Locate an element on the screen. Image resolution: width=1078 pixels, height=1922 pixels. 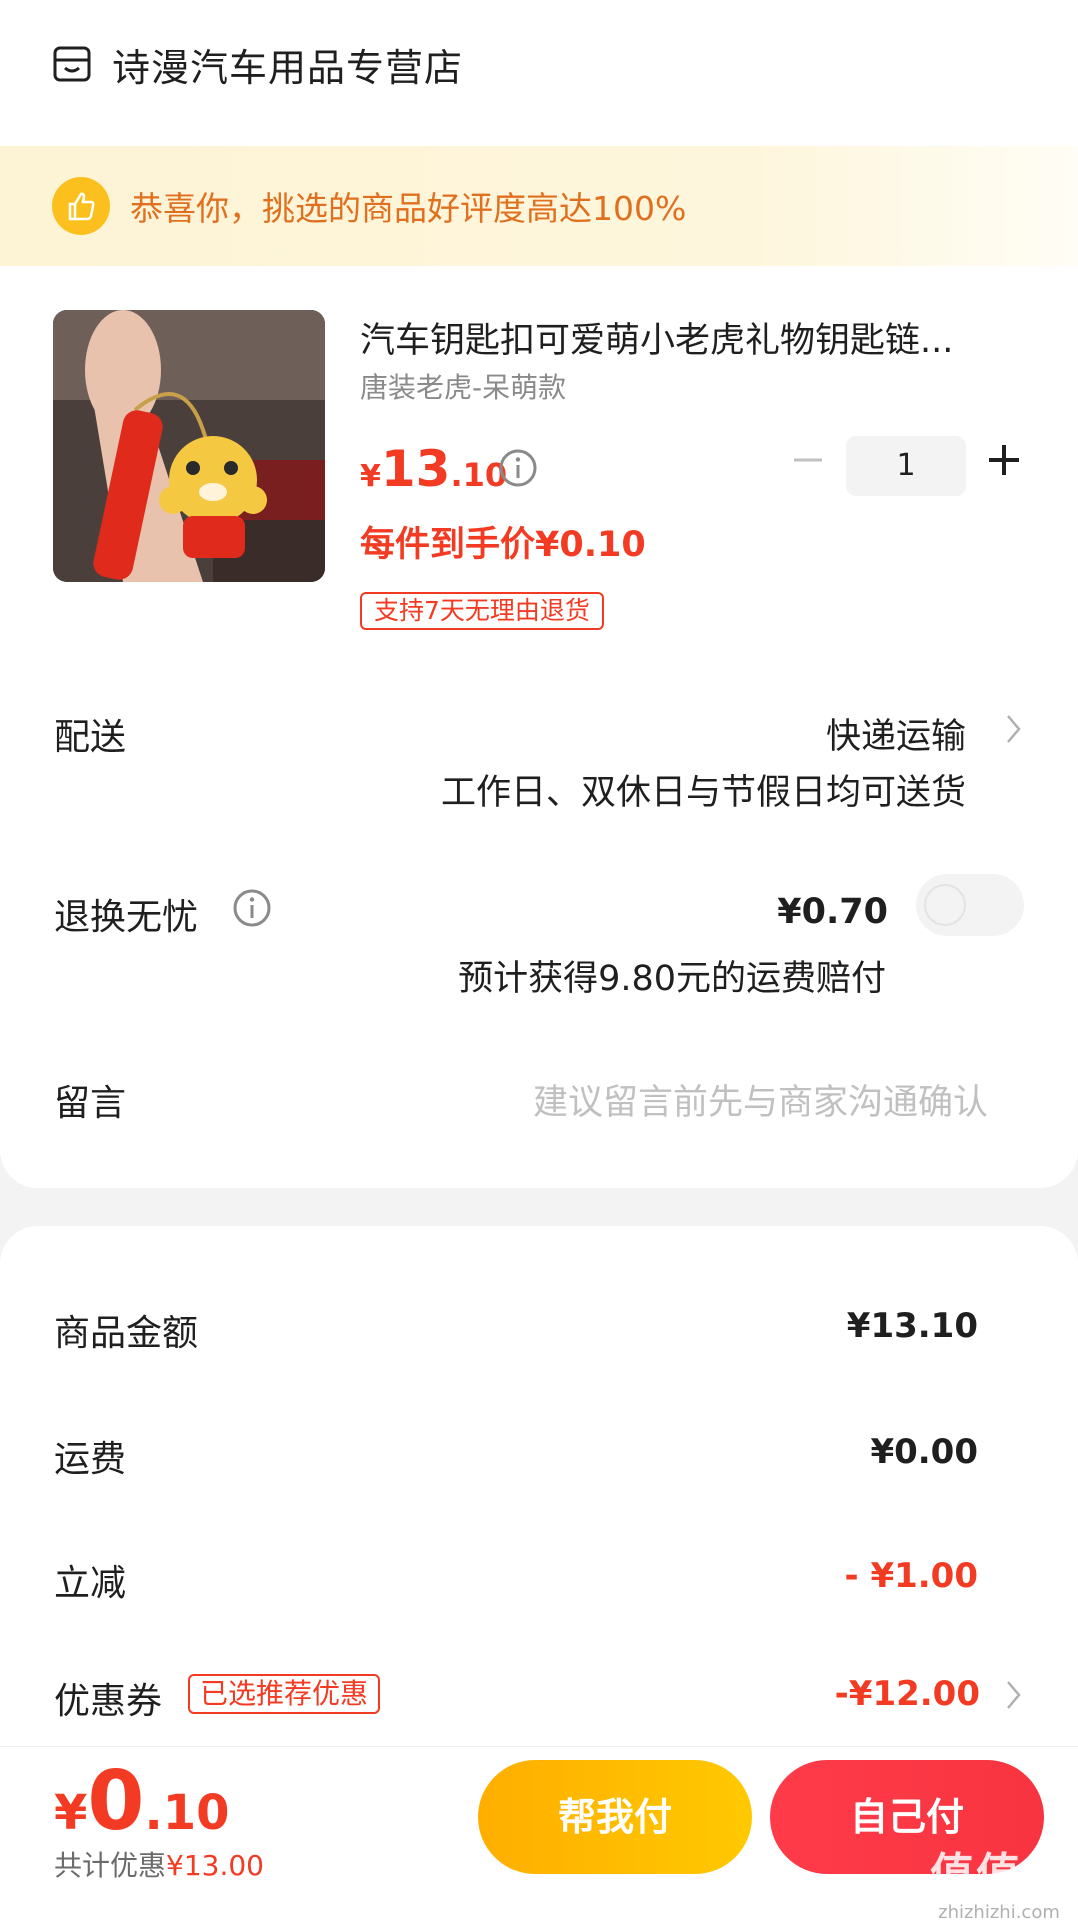
savings-prefix: 共计优惠 is located at coordinates (110, 1865).